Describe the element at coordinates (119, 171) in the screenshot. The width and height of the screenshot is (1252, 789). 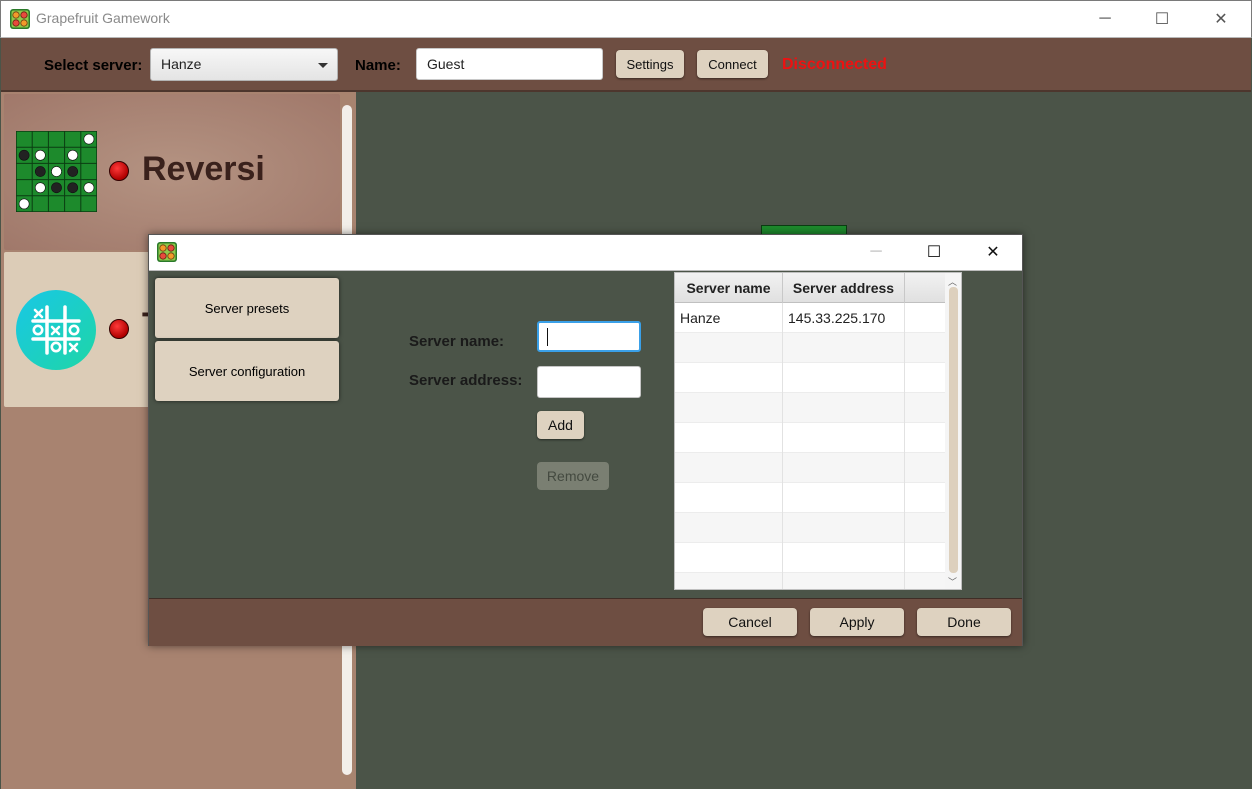
I see `reversi-status-indicator` at that location.